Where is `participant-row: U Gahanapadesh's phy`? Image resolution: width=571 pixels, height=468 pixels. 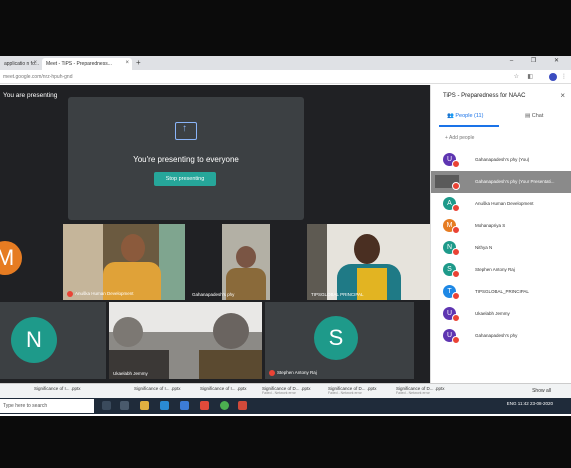
participant-row: U Gahanapadesh's phy is located at coordinates (501, 336).